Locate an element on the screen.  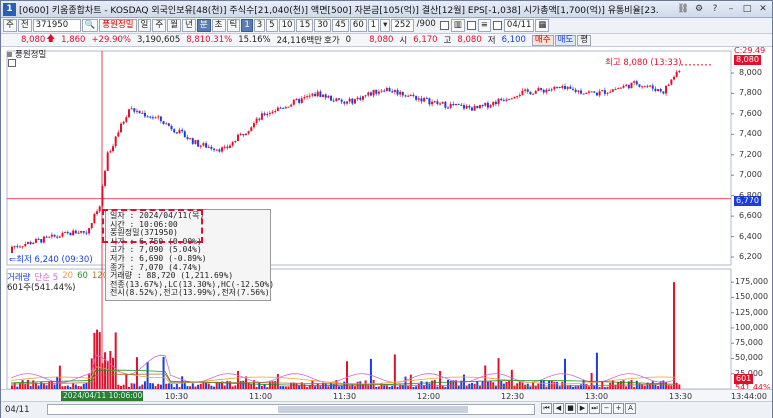
buy-button: 매수 is located at coordinates (542, 40).